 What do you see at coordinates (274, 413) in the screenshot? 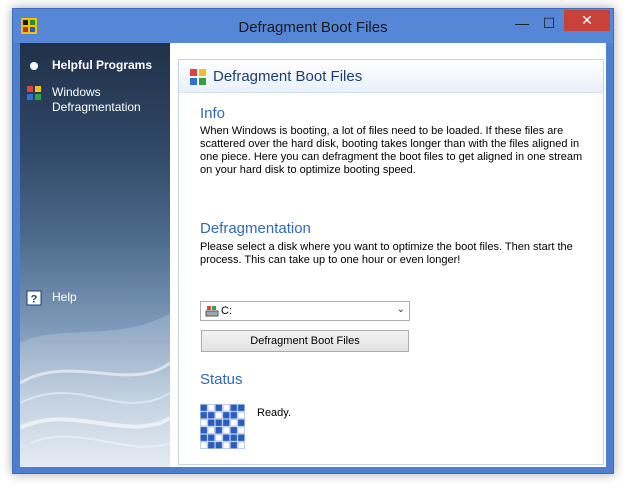
I see `status-text: Ready.` at bounding box center [274, 413].